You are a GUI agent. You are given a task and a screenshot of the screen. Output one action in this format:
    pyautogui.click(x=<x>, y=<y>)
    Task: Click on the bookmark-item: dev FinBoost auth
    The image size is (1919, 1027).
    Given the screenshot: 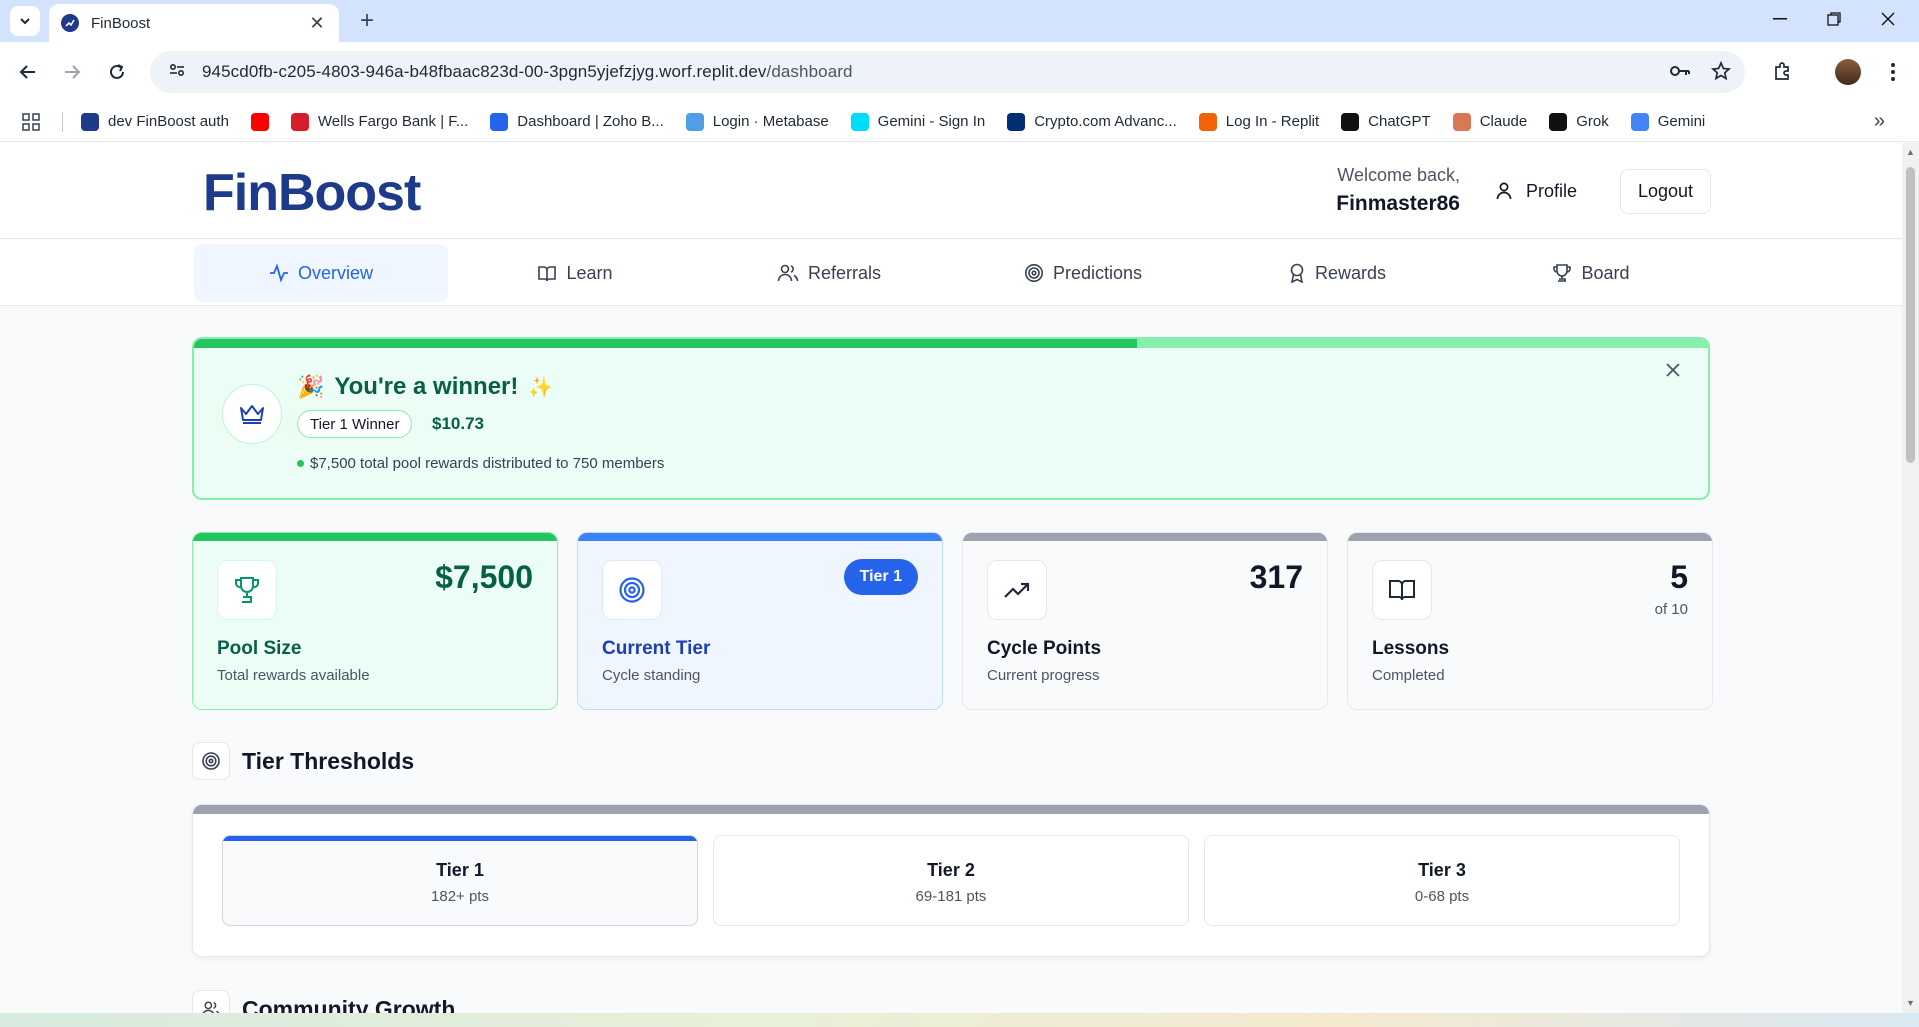 What is the action you would take?
    pyautogui.click(x=155, y=121)
    